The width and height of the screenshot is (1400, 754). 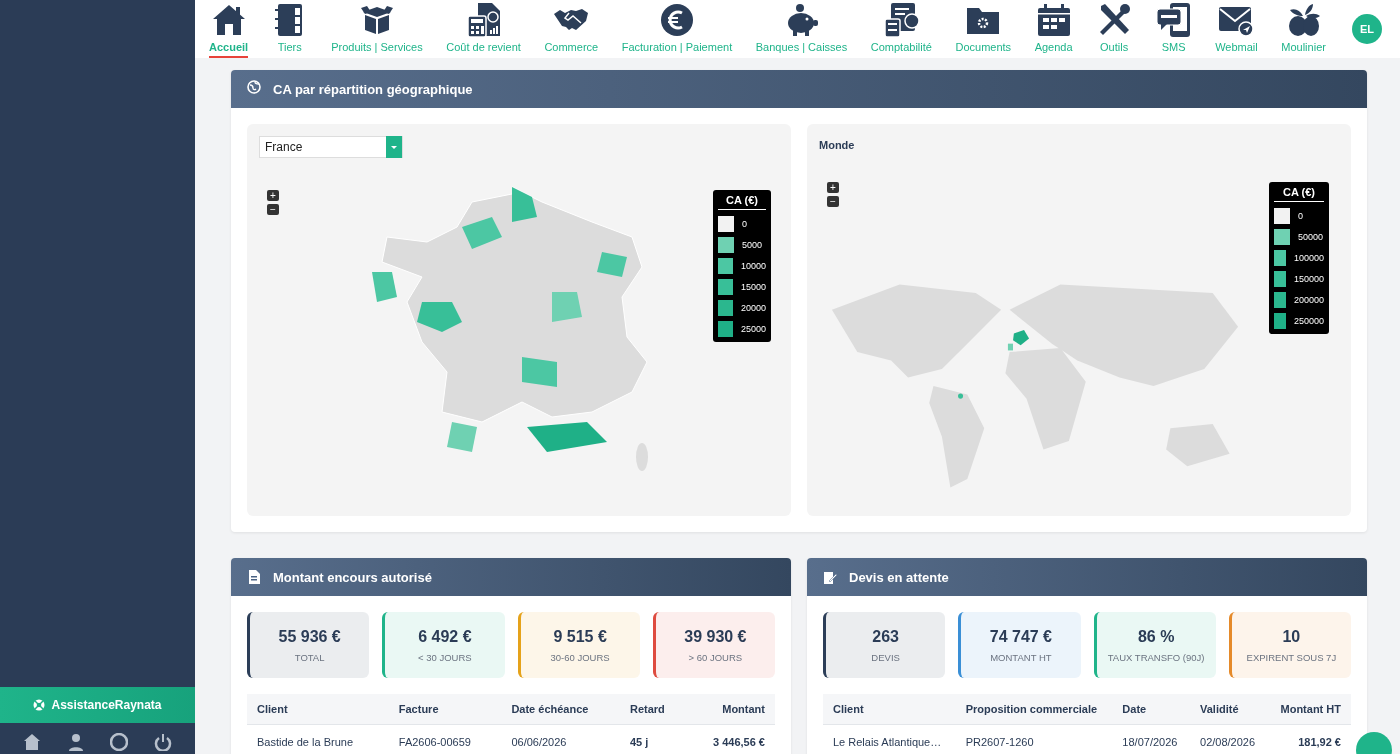 I want to click on panel-title: Montant encours autorisé, so click(x=352, y=577).